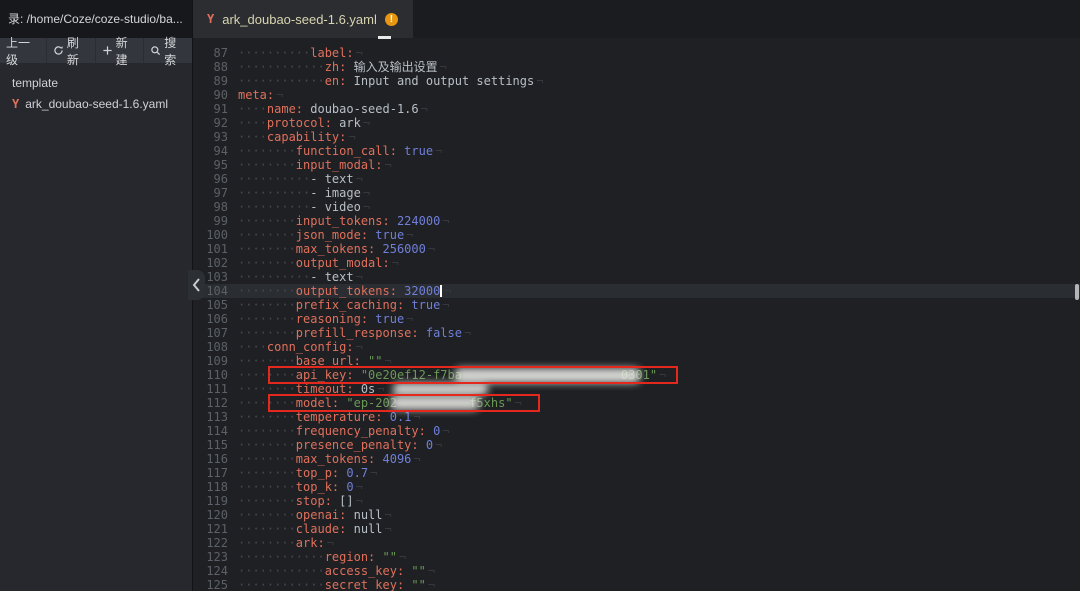 The image size is (1080, 591). What do you see at coordinates (300, 501) in the screenshot?
I see `code-text: ········stop: [] ¬` at bounding box center [300, 501].